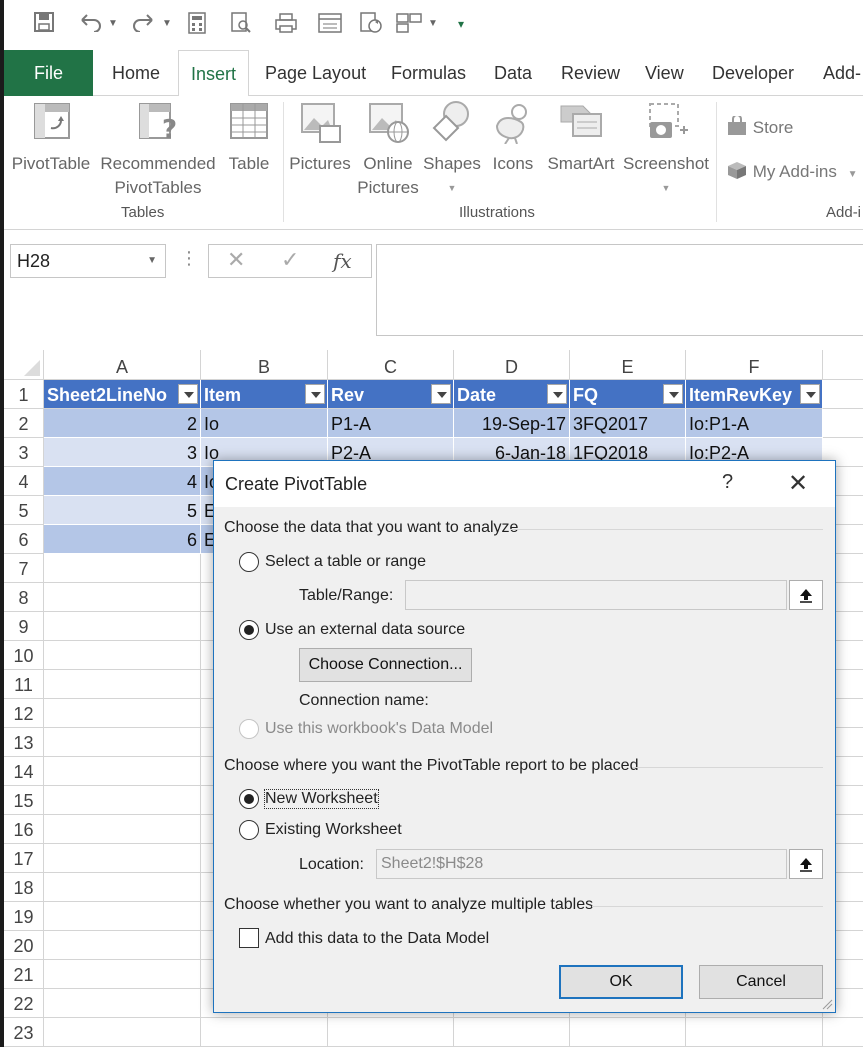 This screenshot has width=863, height=1047. I want to click on undo-dropdown-icon: ▼, so click(113, 24).